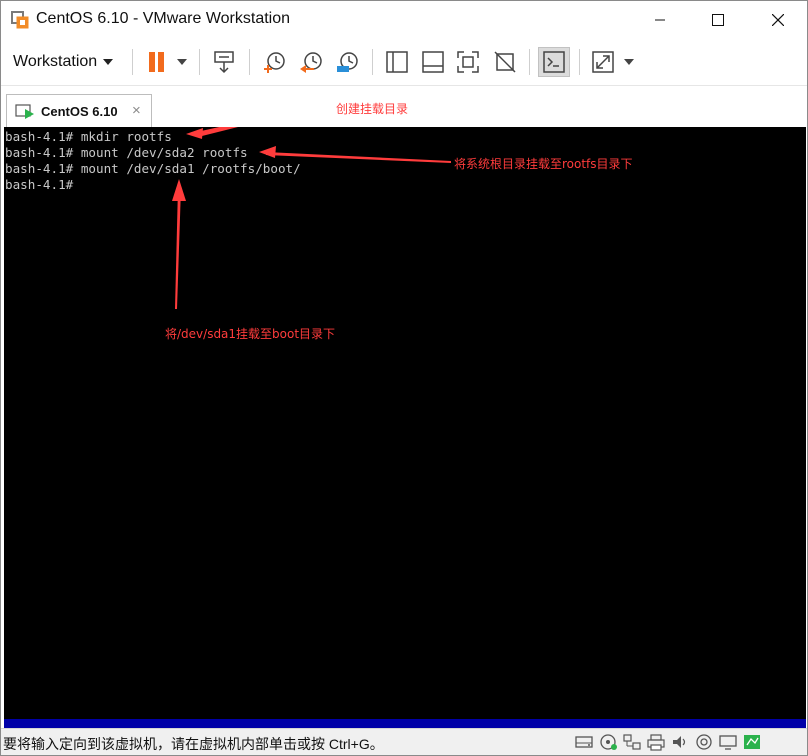 The width and height of the screenshot is (808, 756). What do you see at coordinates (704, 742) in the screenshot?
I see `usb-device-icon` at bounding box center [704, 742].